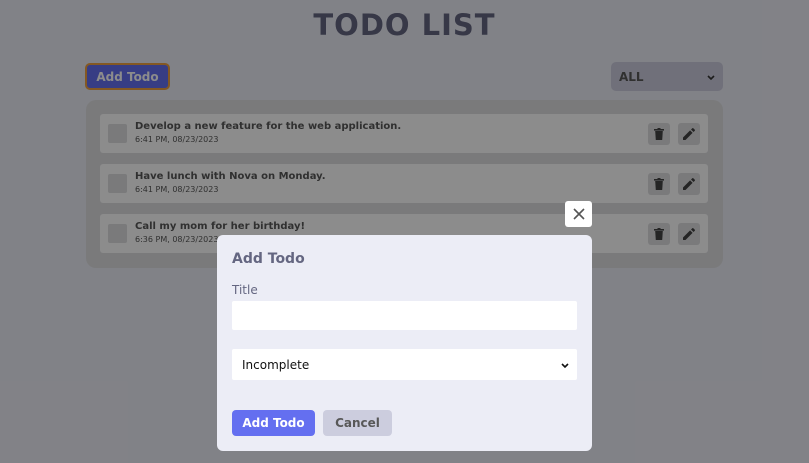 This screenshot has width=809, height=463. I want to click on cancel-button: Cancel, so click(357, 423).